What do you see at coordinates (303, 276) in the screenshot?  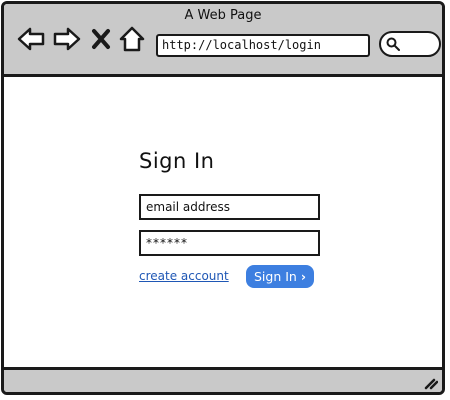 I see `chevron-right-icon: ›` at bounding box center [303, 276].